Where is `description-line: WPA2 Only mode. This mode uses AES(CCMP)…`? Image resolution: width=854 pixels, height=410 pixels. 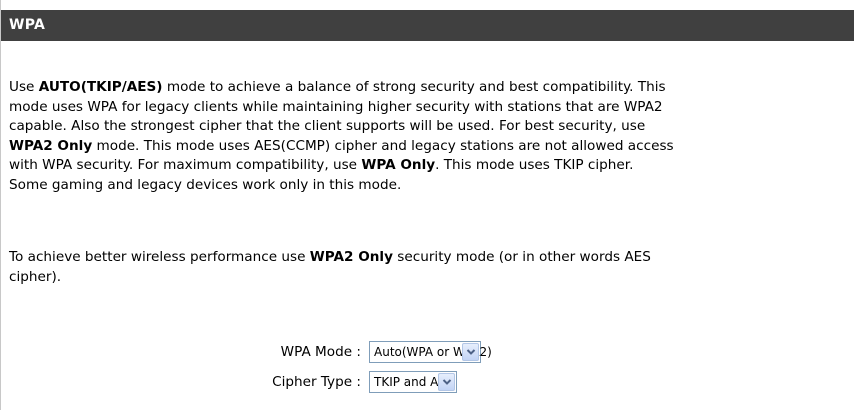 description-line: WPA2 Only mode. This mode uses AES(CCMP)… is located at coordinates (431, 147).